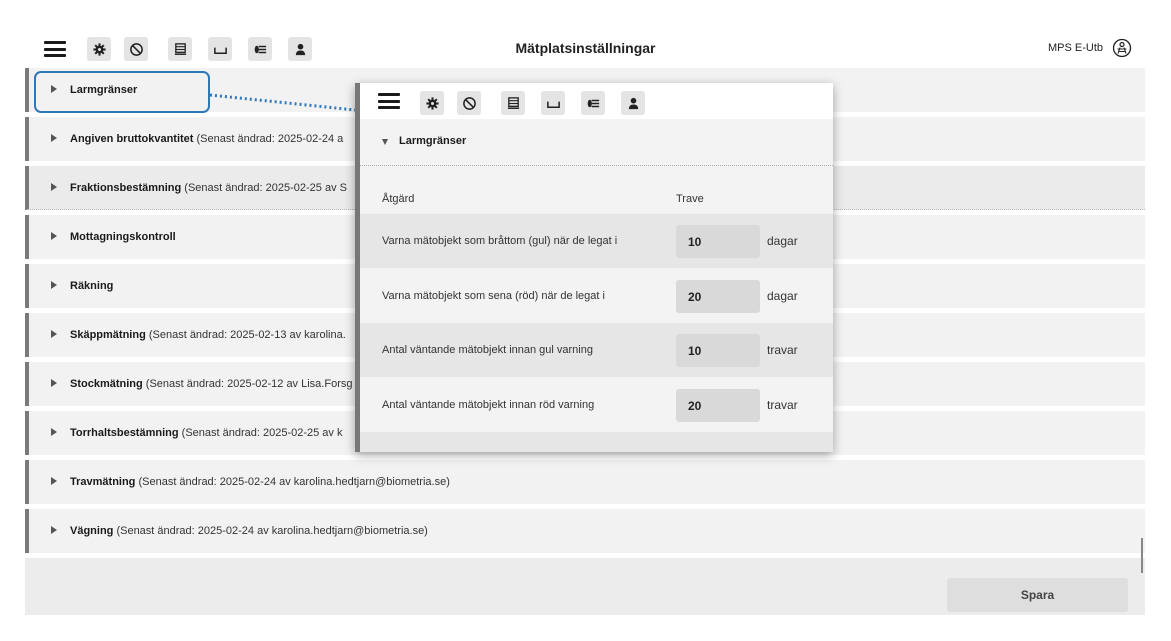  Describe the element at coordinates (92, 286) in the screenshot. I see `section-name: Räkning` at that location.